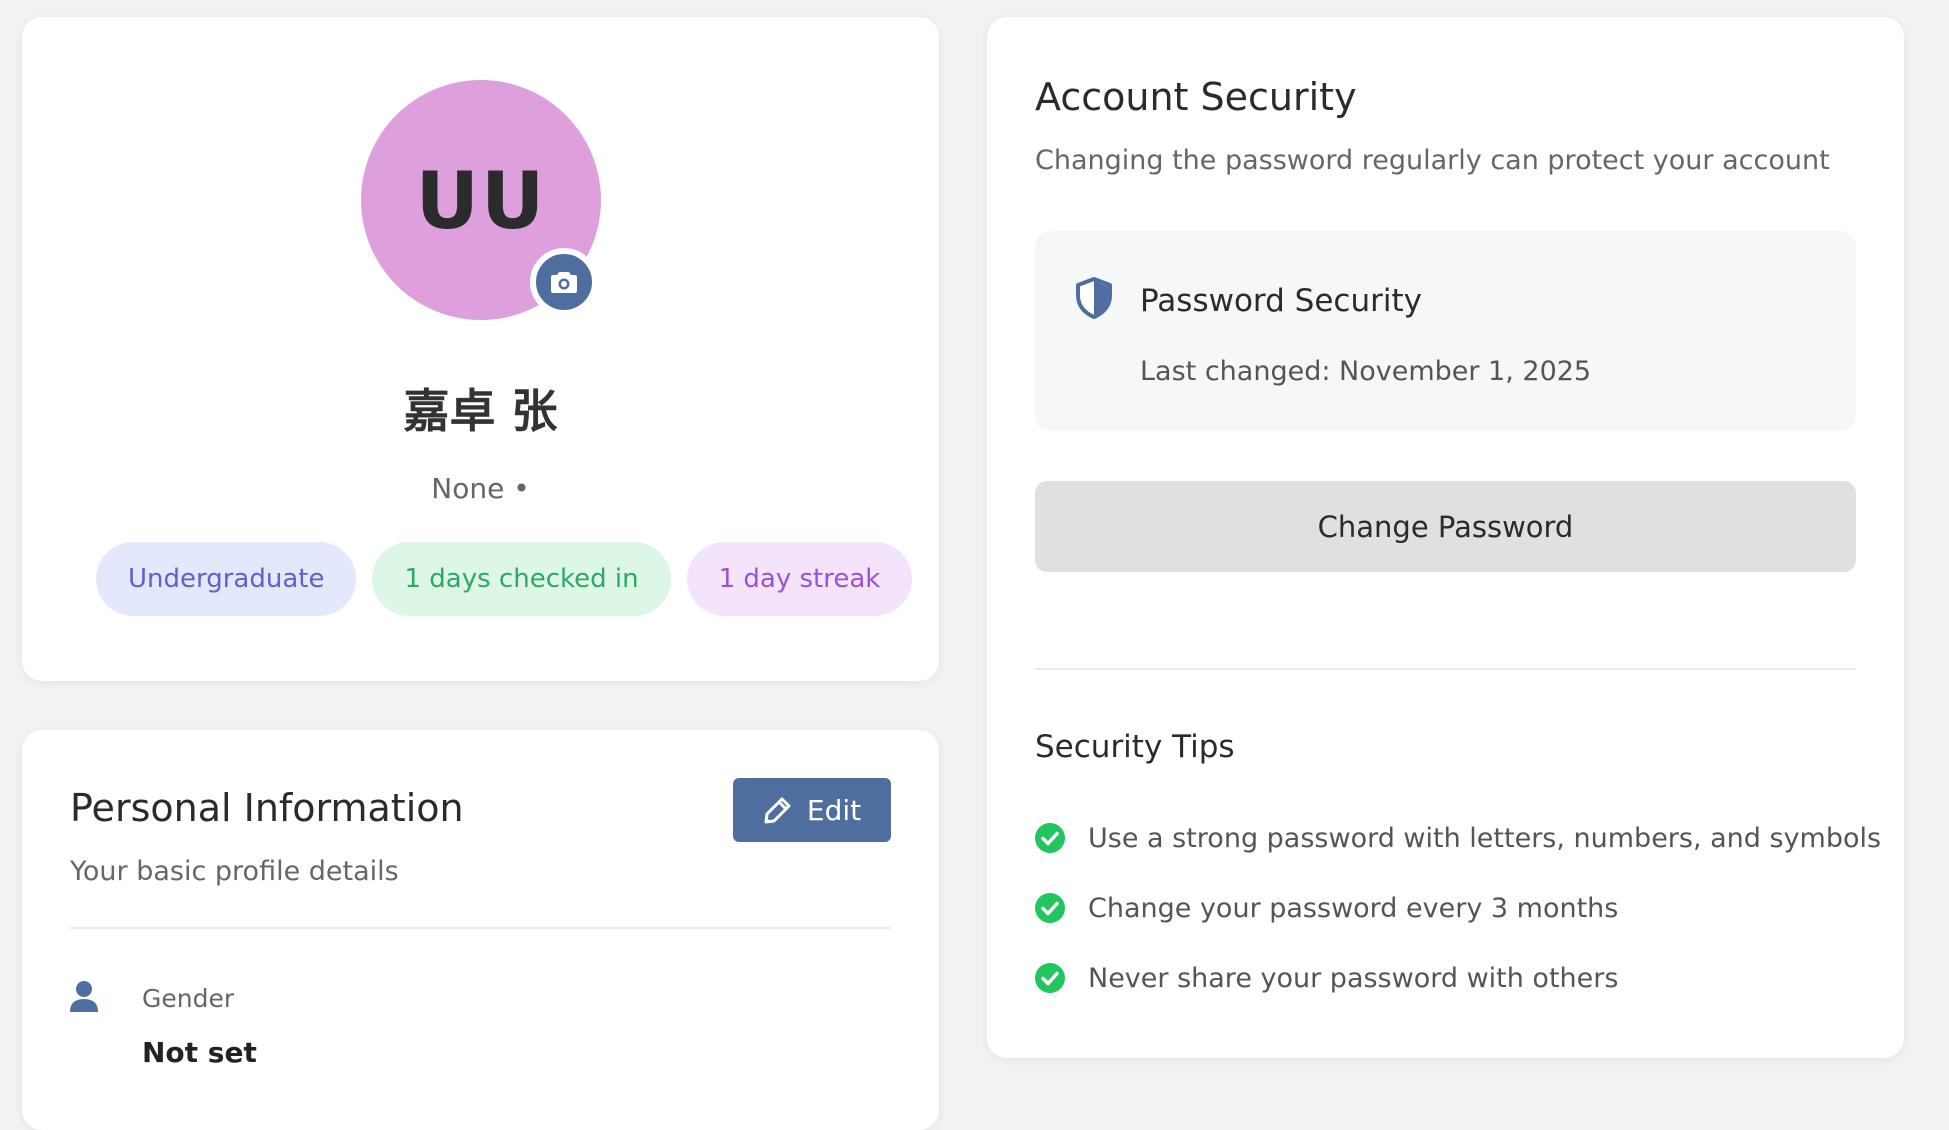 The width and height of the screenshot is (1949, 1130). What do you see at coordinates (481, 202) in the screenshot?
I see `avatar-initials: UU` at bounding box center [481, 202].